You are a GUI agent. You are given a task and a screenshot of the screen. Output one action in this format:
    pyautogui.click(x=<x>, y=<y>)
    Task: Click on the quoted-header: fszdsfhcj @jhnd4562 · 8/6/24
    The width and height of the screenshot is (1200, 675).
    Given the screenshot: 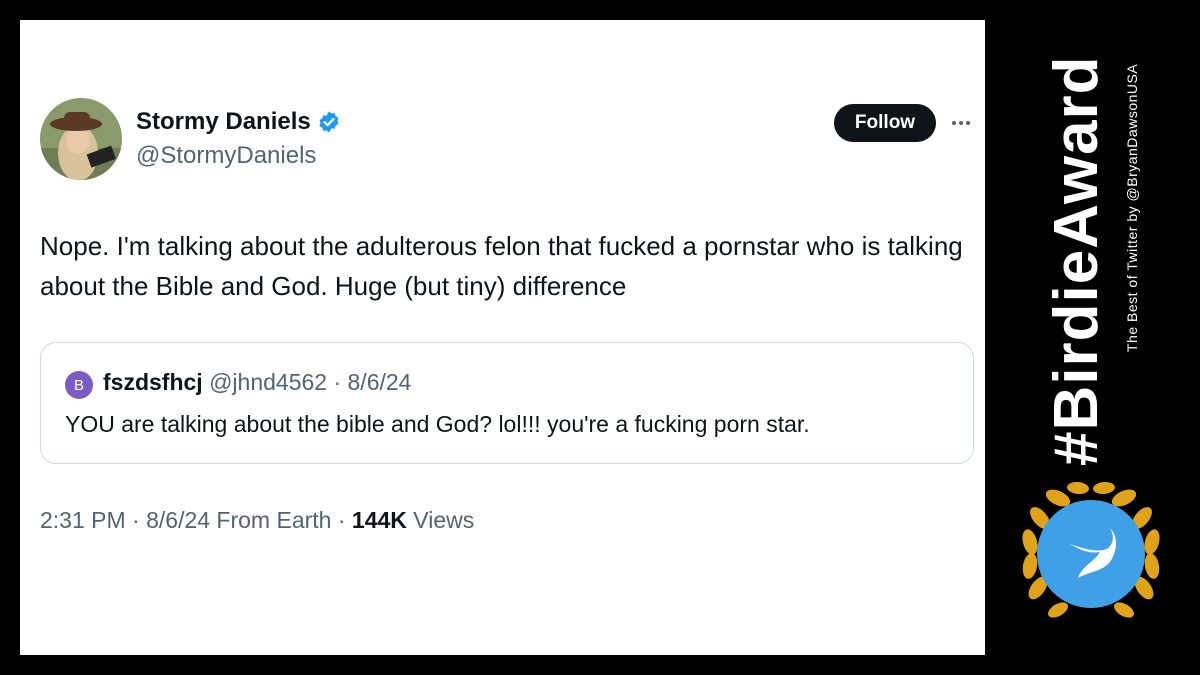 What is the action you would take?
    pyautogui.click(x=257, y=382)
    